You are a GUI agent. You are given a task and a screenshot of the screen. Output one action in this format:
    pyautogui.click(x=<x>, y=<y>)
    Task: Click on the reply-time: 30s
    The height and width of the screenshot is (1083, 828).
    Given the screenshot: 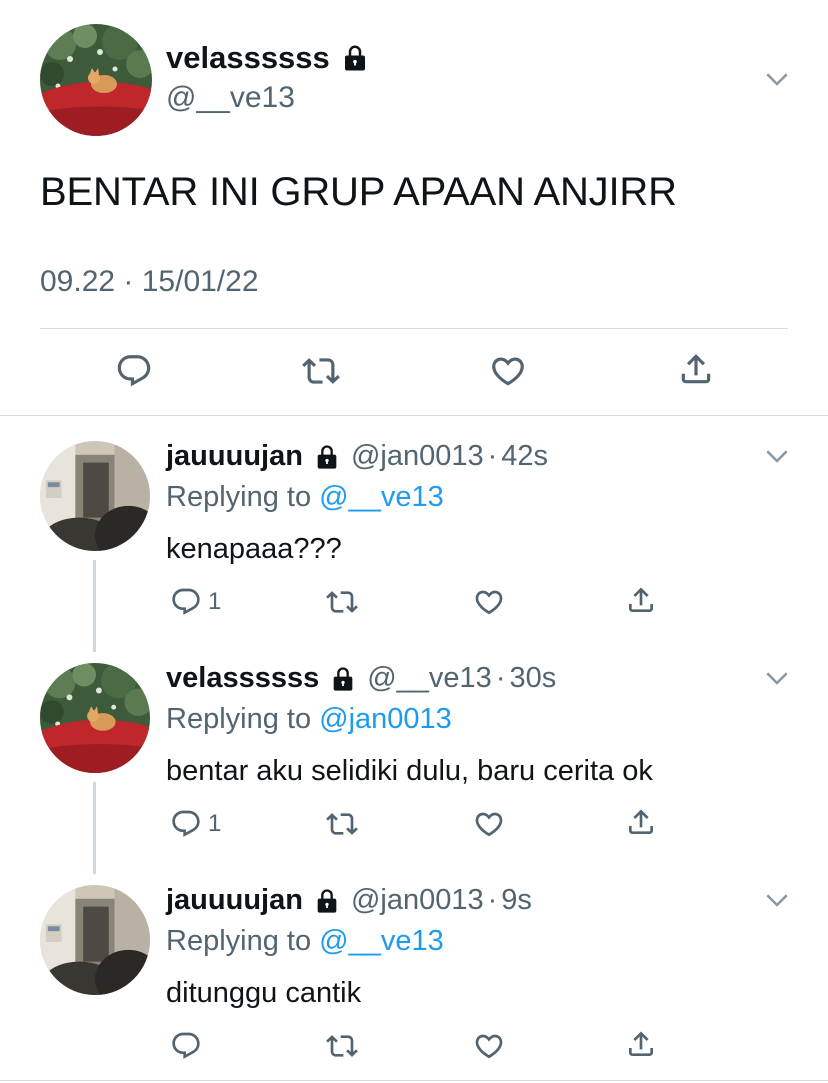 What is the action you would take?
    pyautogui.click(x=533, y=678)
    